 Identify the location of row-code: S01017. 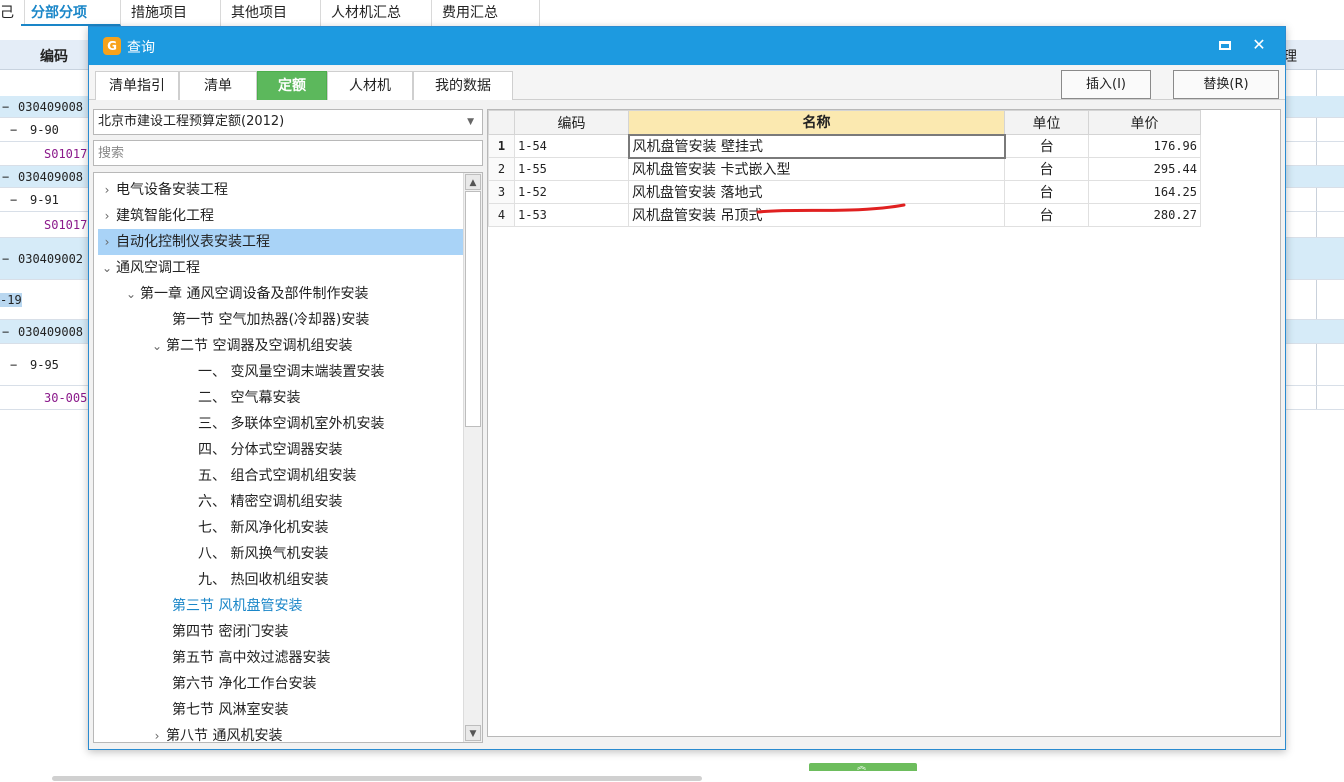
(66, 224).